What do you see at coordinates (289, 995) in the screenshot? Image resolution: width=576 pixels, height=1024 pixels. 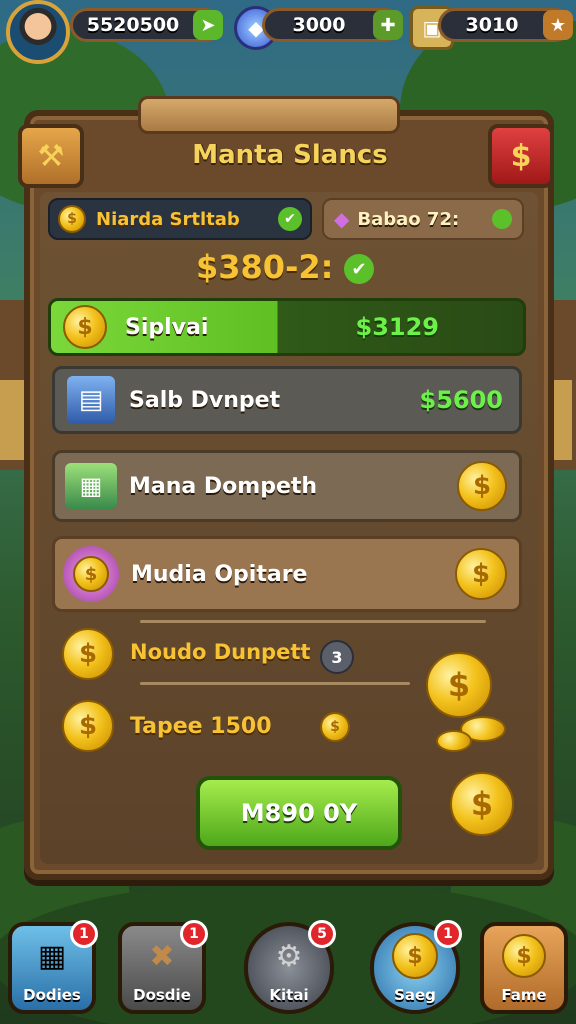 I see `nav-label: Kitai` at bounding box center [289, 995].